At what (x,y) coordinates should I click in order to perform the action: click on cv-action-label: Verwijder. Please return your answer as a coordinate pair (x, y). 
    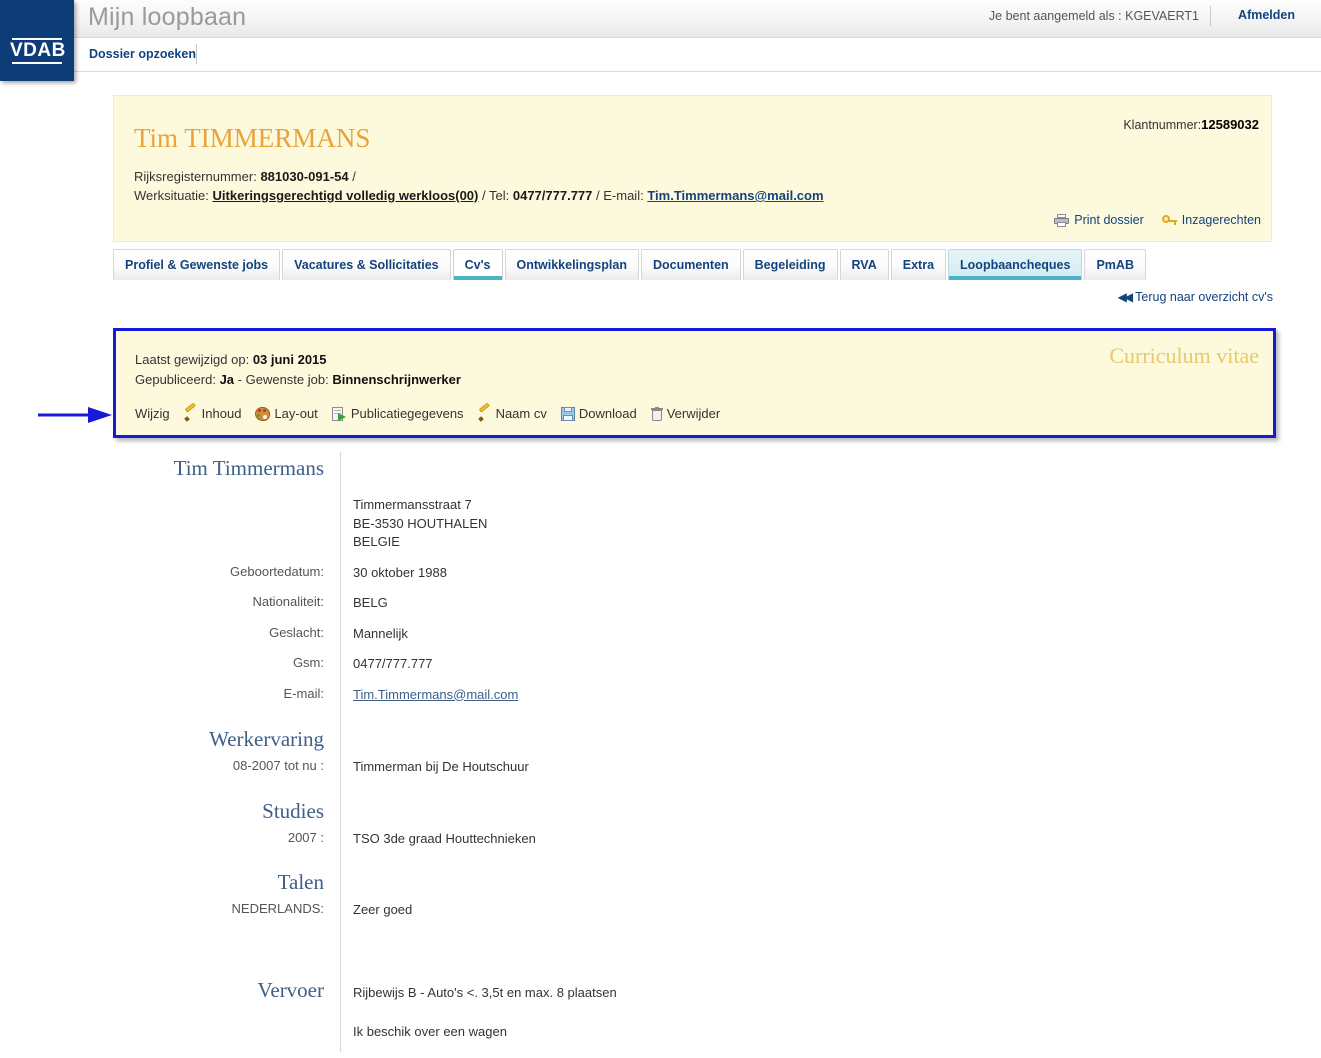
    Looking at the image, I should click on (693, 413).